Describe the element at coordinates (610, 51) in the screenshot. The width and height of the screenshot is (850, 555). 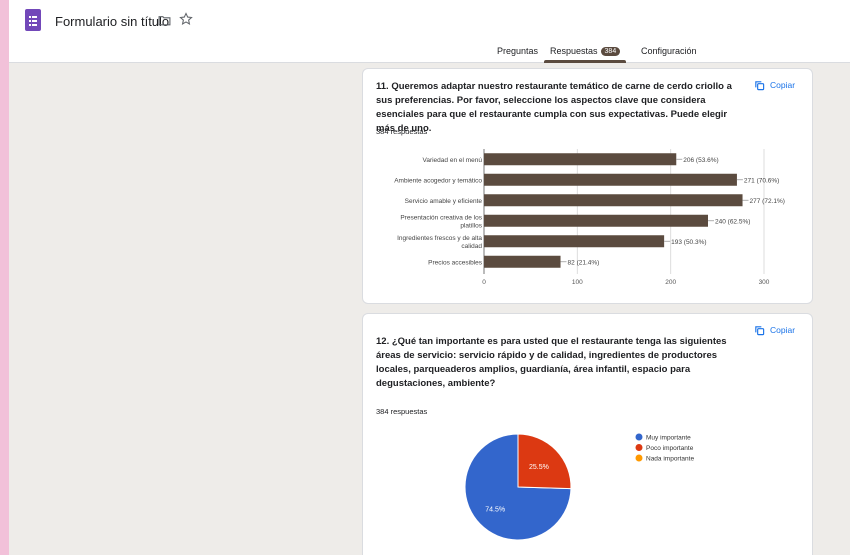
I see `responses-count-badge: 384` at that location.